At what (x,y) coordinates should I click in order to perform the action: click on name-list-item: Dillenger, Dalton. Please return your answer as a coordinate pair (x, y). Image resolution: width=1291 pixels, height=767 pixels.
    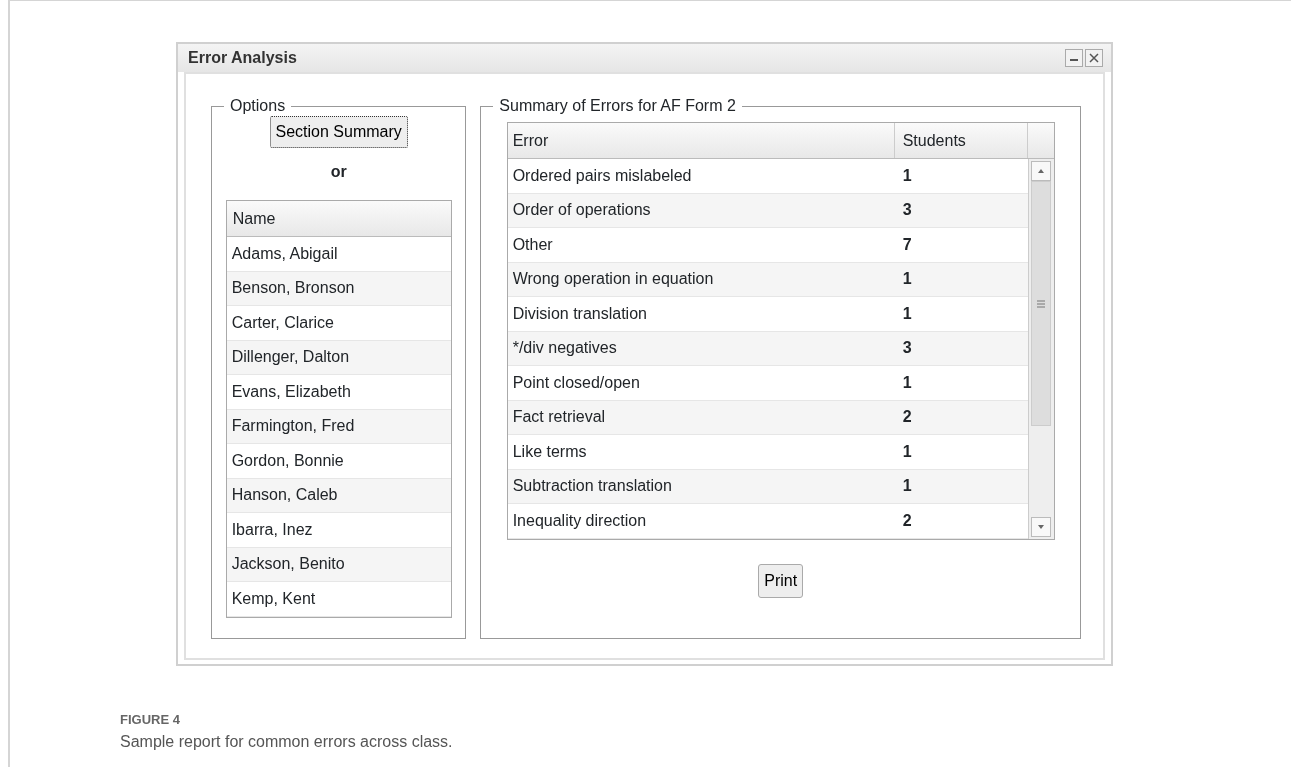
    Looking at the image, I should click on (338, 357).